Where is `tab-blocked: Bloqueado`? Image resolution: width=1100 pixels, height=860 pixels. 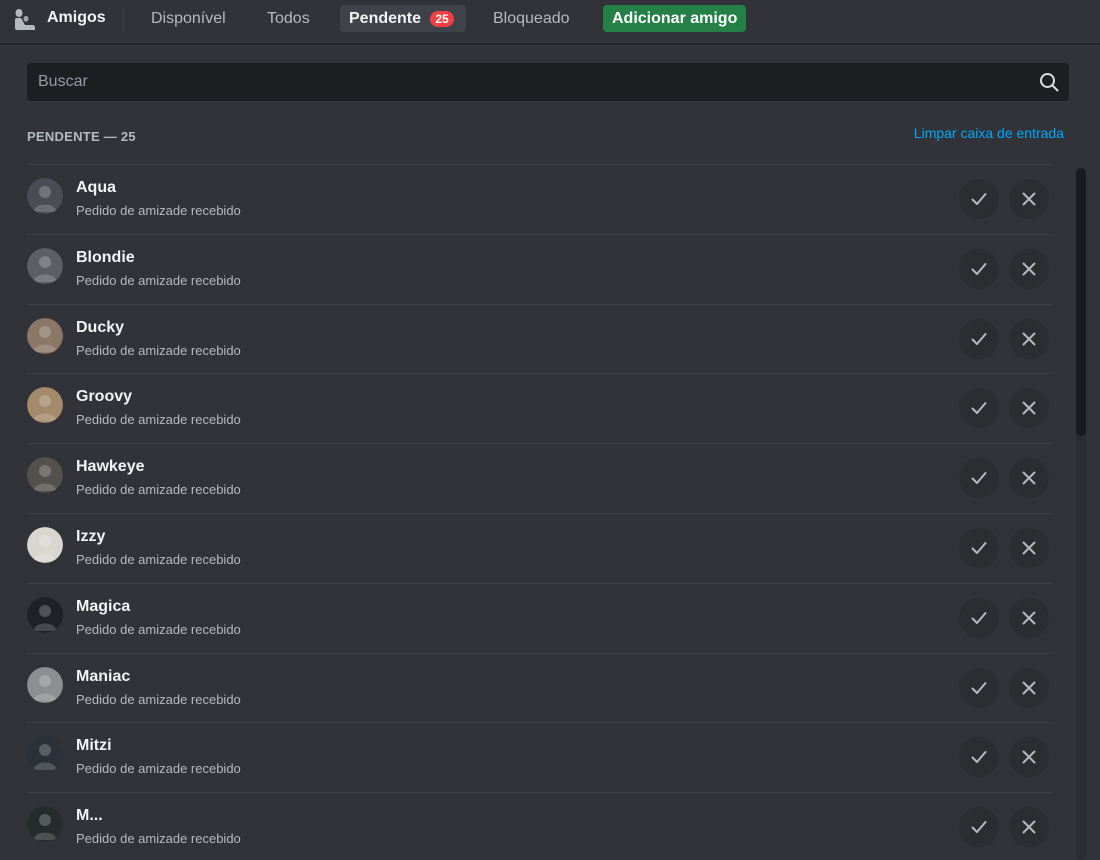
tab-blocked: Bloqueado is located at coordinates (531, 18).